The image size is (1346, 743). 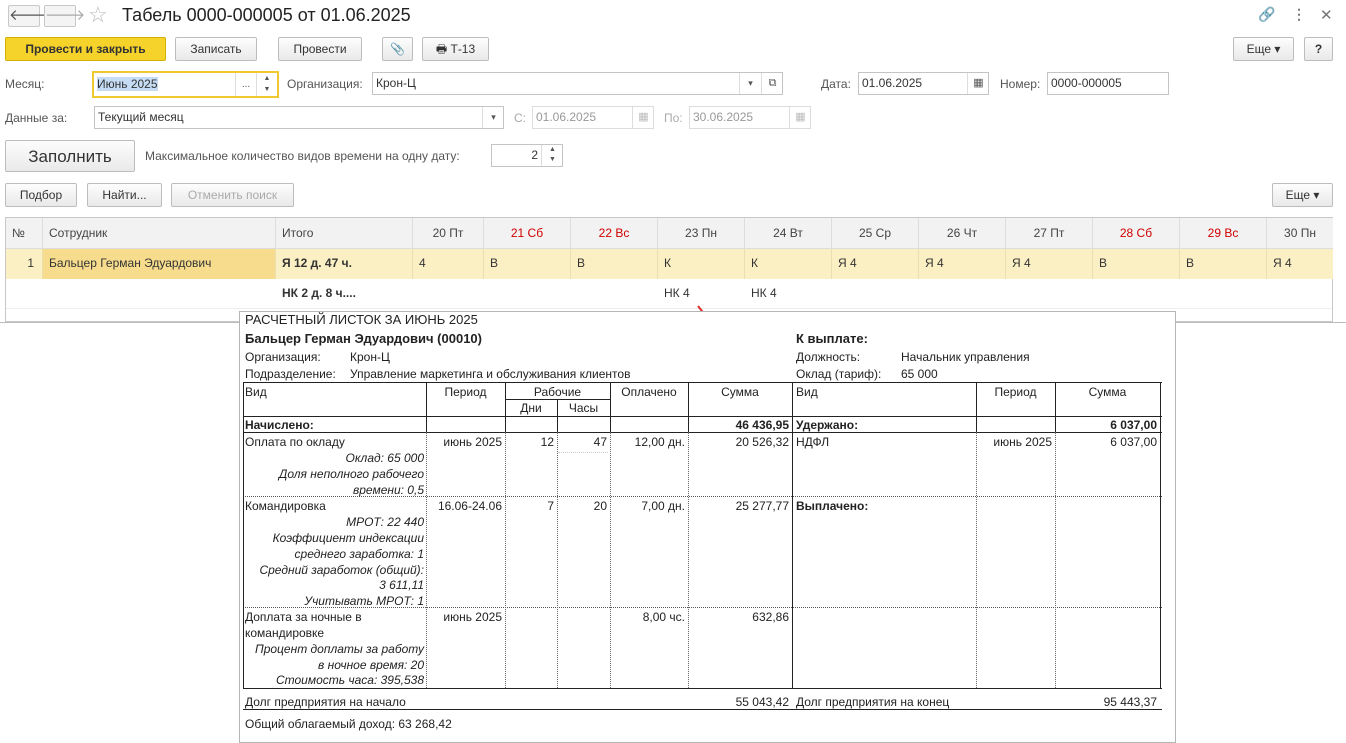 I want to click on day-cell: 4, so click(x=448, y=264).